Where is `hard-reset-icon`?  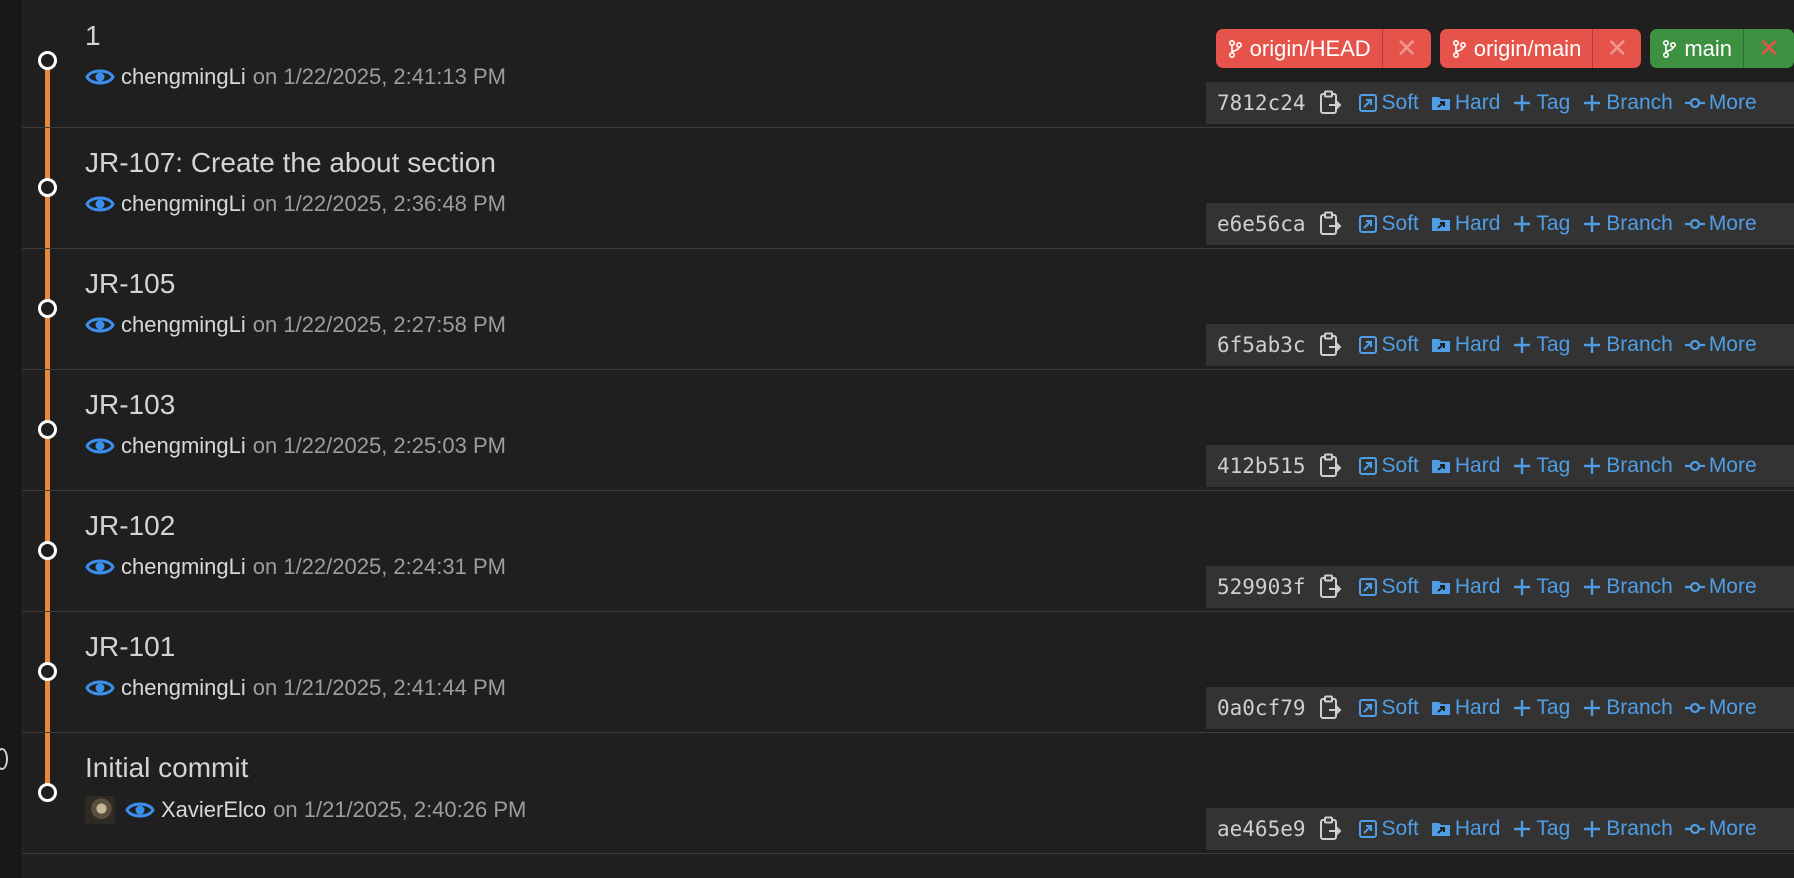
hard-reset-icon is located at coordinates (1440, 829).